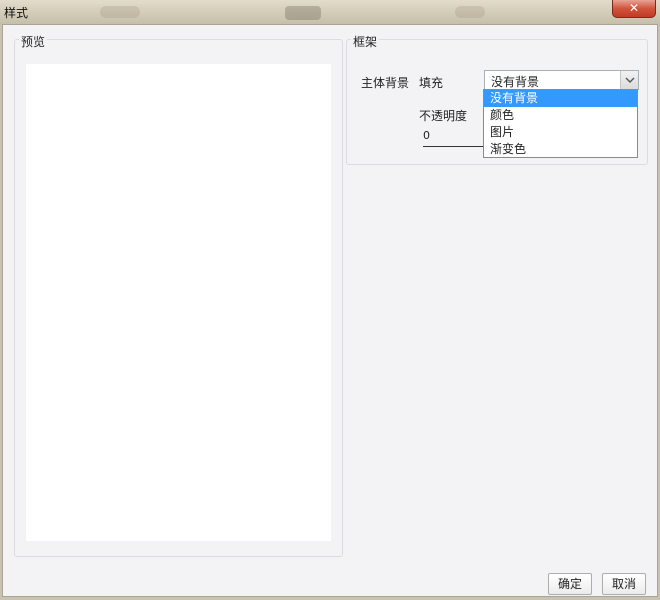 This screenshot has width=660, height=600. Describe the element at coordinates (561, 80) in the screenshot. I see `fill-select: 没有背景` at that location.